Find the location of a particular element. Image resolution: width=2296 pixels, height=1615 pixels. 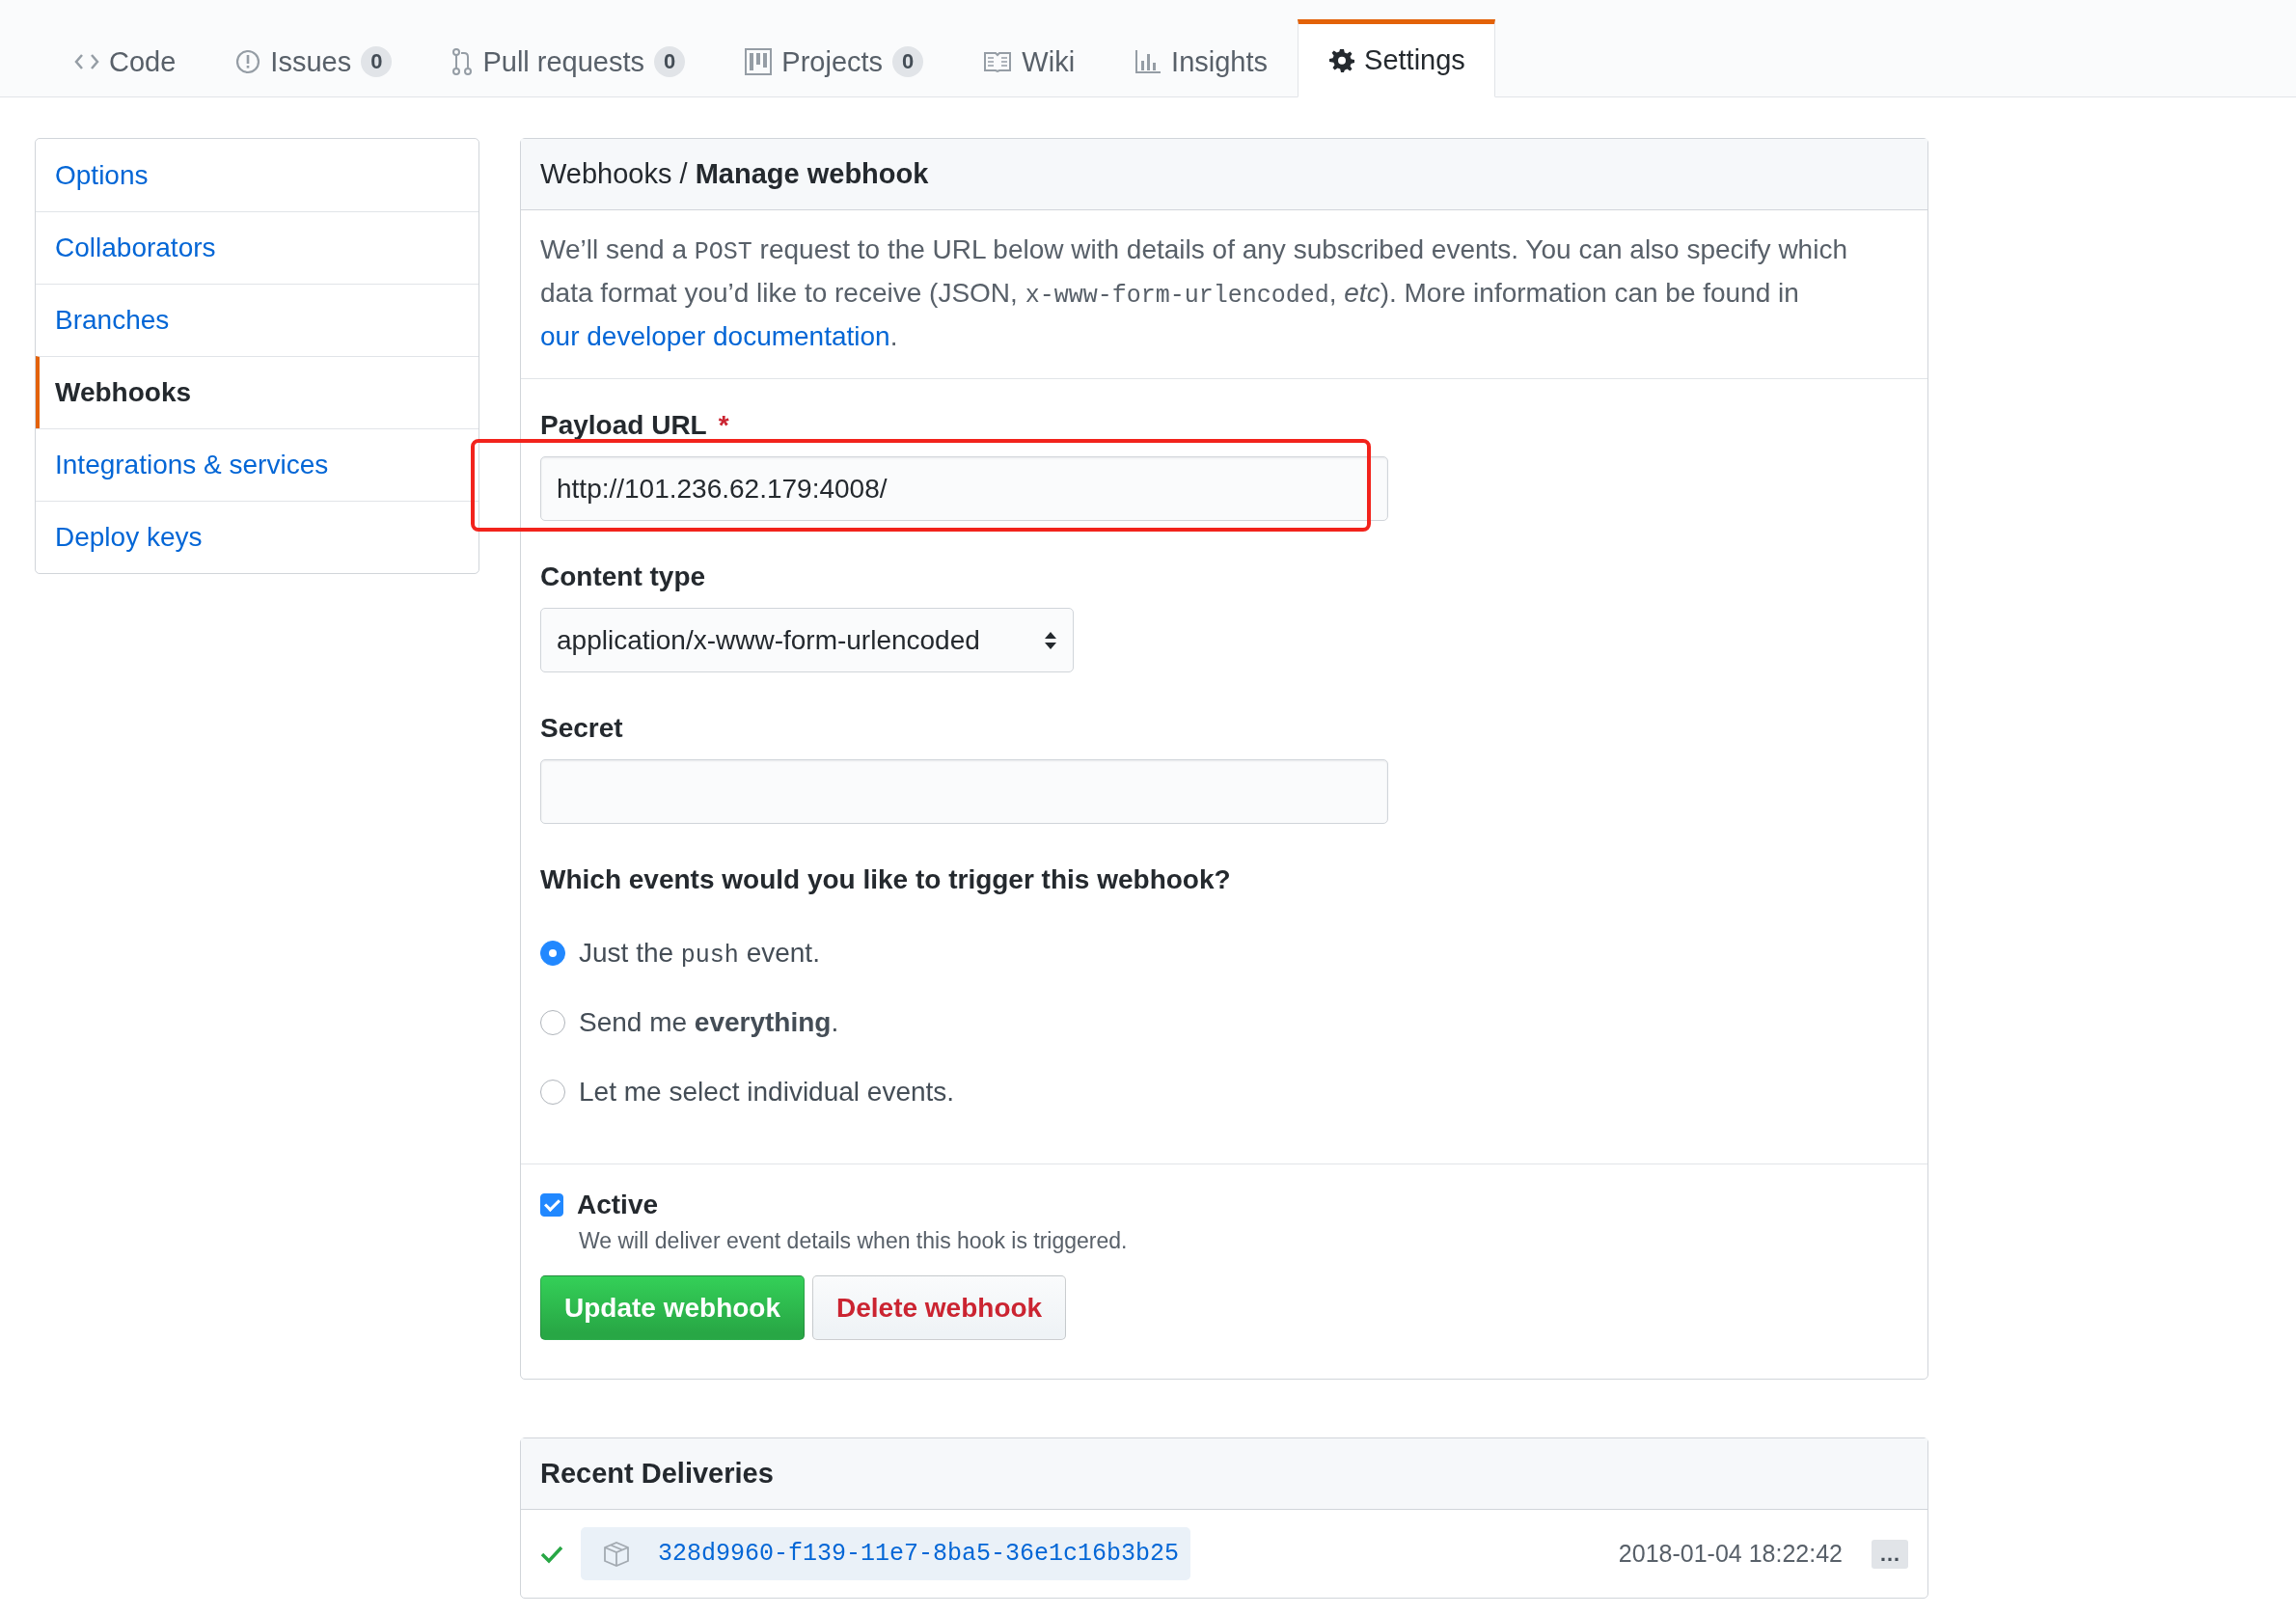

radio-label: Just the push event. is located at coordinates (699, 953).